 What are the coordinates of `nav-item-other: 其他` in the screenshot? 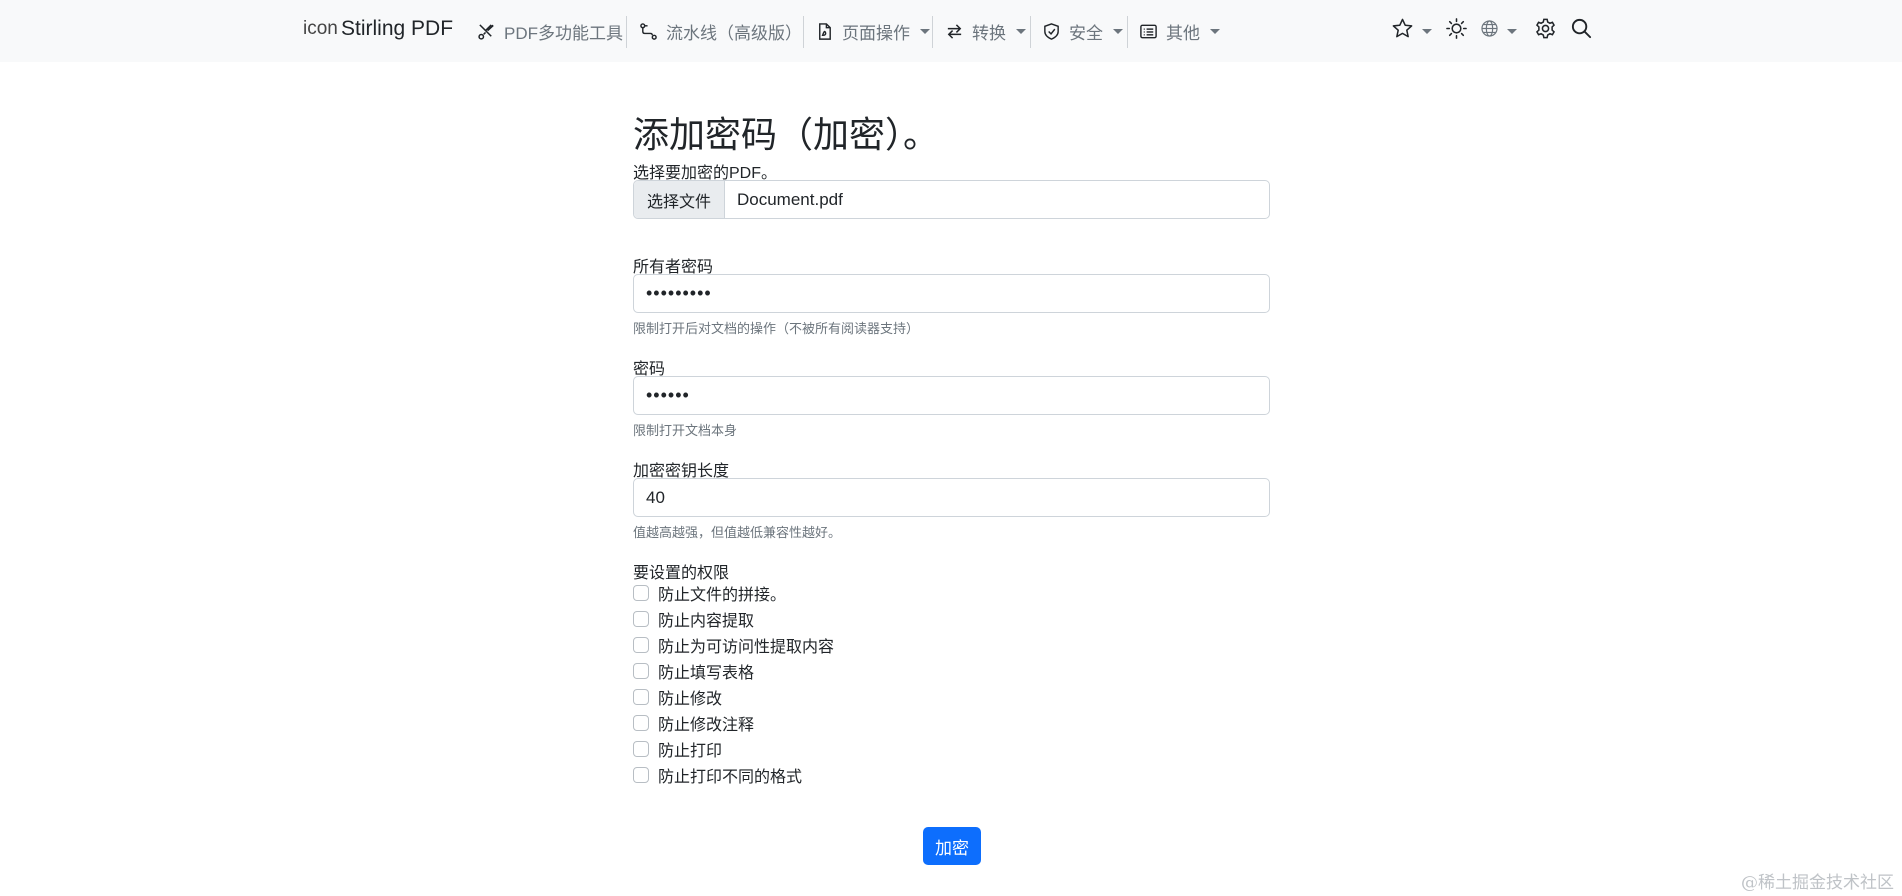 It's located at (1179, 31).